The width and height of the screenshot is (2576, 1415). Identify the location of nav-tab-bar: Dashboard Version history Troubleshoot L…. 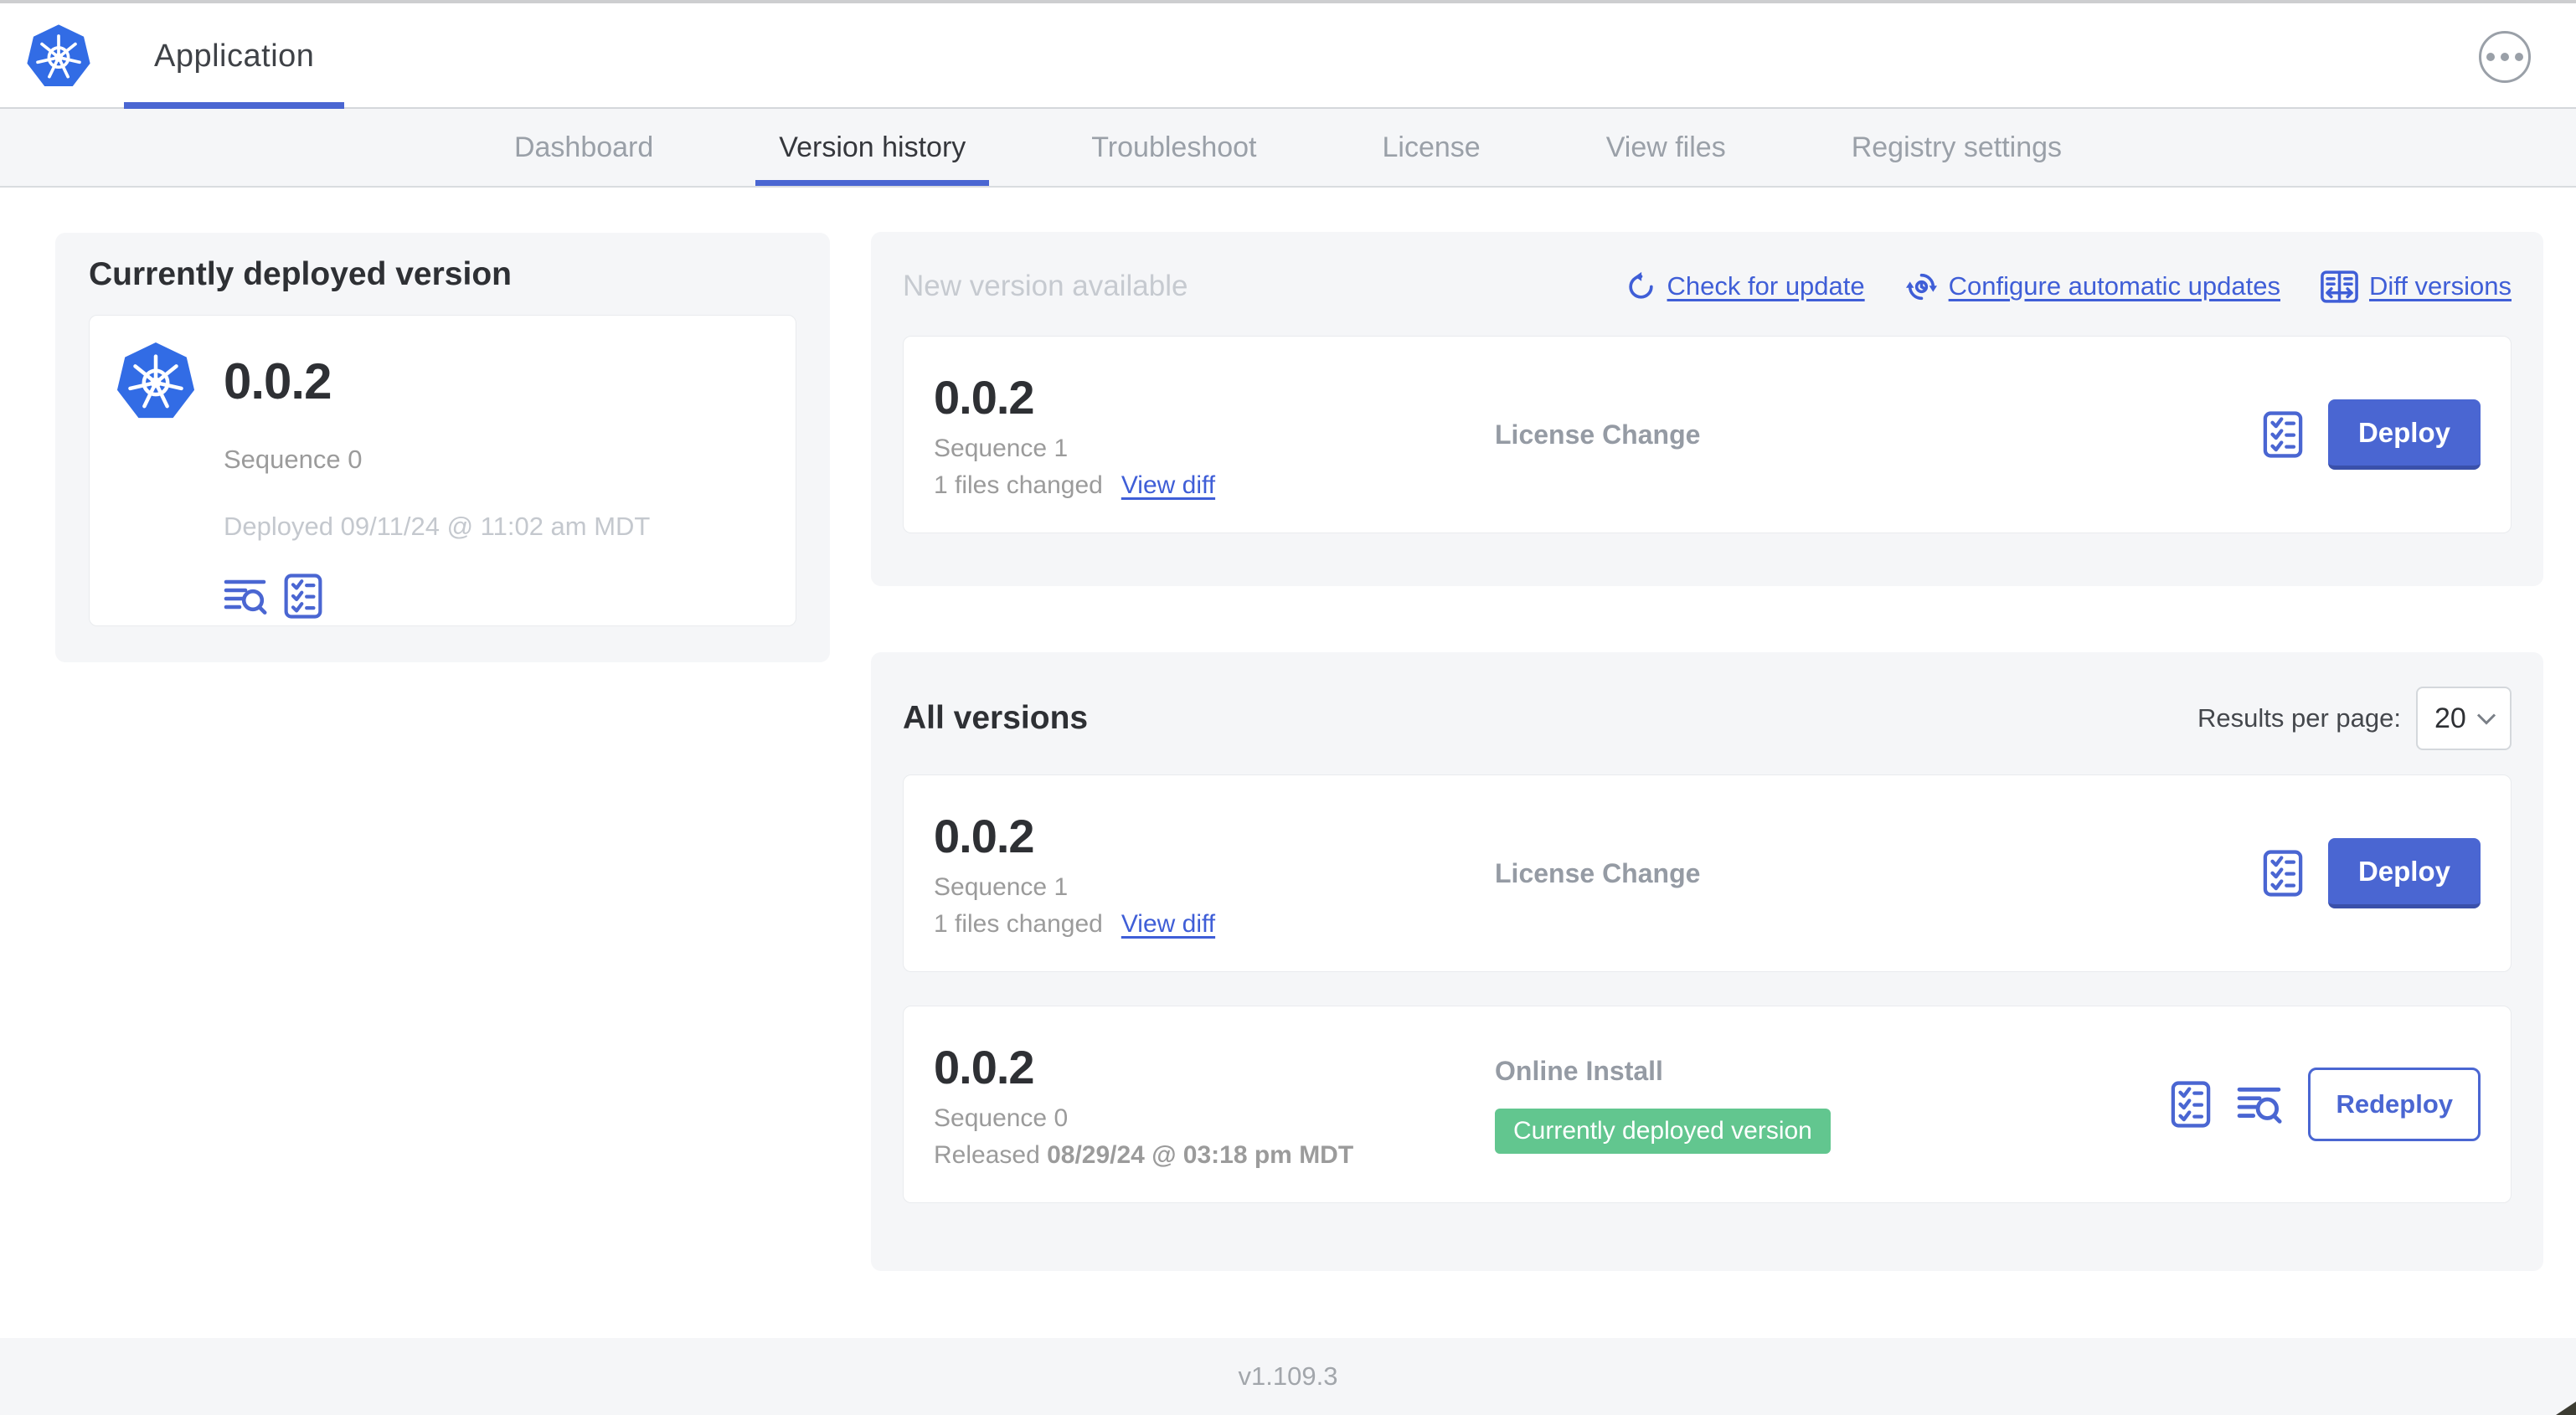
(1288, 148).